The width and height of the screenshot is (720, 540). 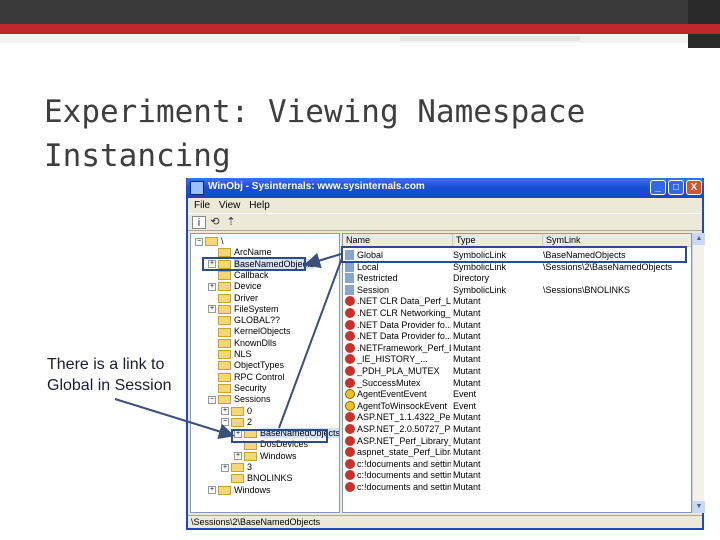 What do you see at coordinates (246, 365) in the screenshot?
I see `tree-node: ObjectTypes` at bounding box center [246, 365].